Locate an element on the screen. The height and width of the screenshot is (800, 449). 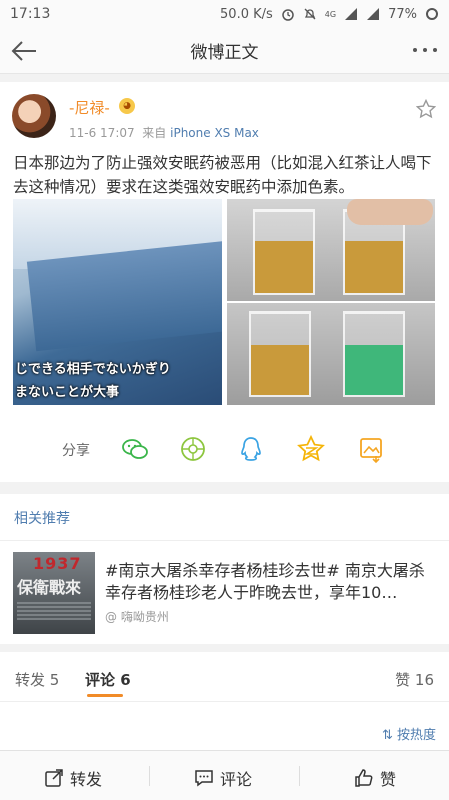
image-subtitle-1: じできる相手でないかぎり is located at coordinates (93, 369).